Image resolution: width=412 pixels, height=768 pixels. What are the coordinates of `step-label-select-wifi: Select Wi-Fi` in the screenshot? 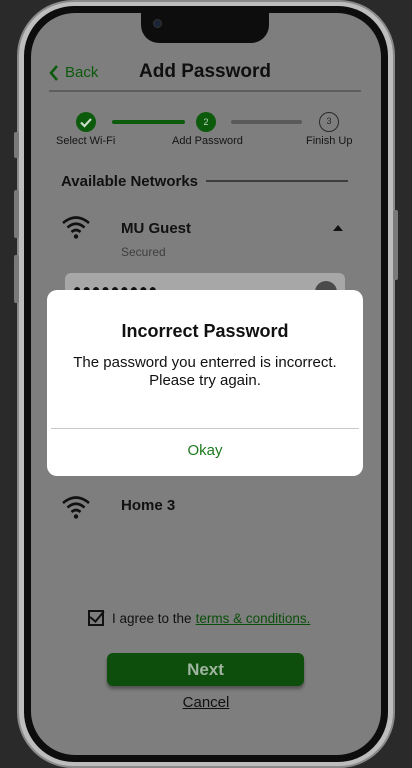 It's located at (86, 141).